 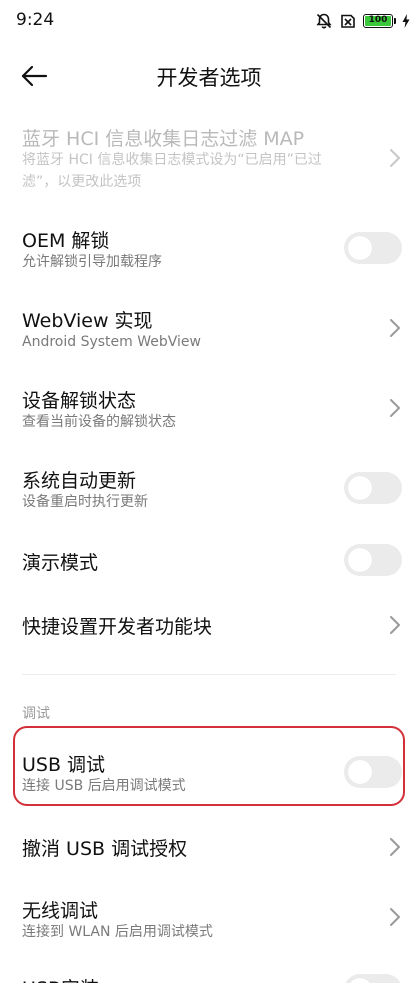 What do you see at coordinates (209, 78) in the screenshot?
I see `page-title: 开发者选项` at bounding box center [209, 78].